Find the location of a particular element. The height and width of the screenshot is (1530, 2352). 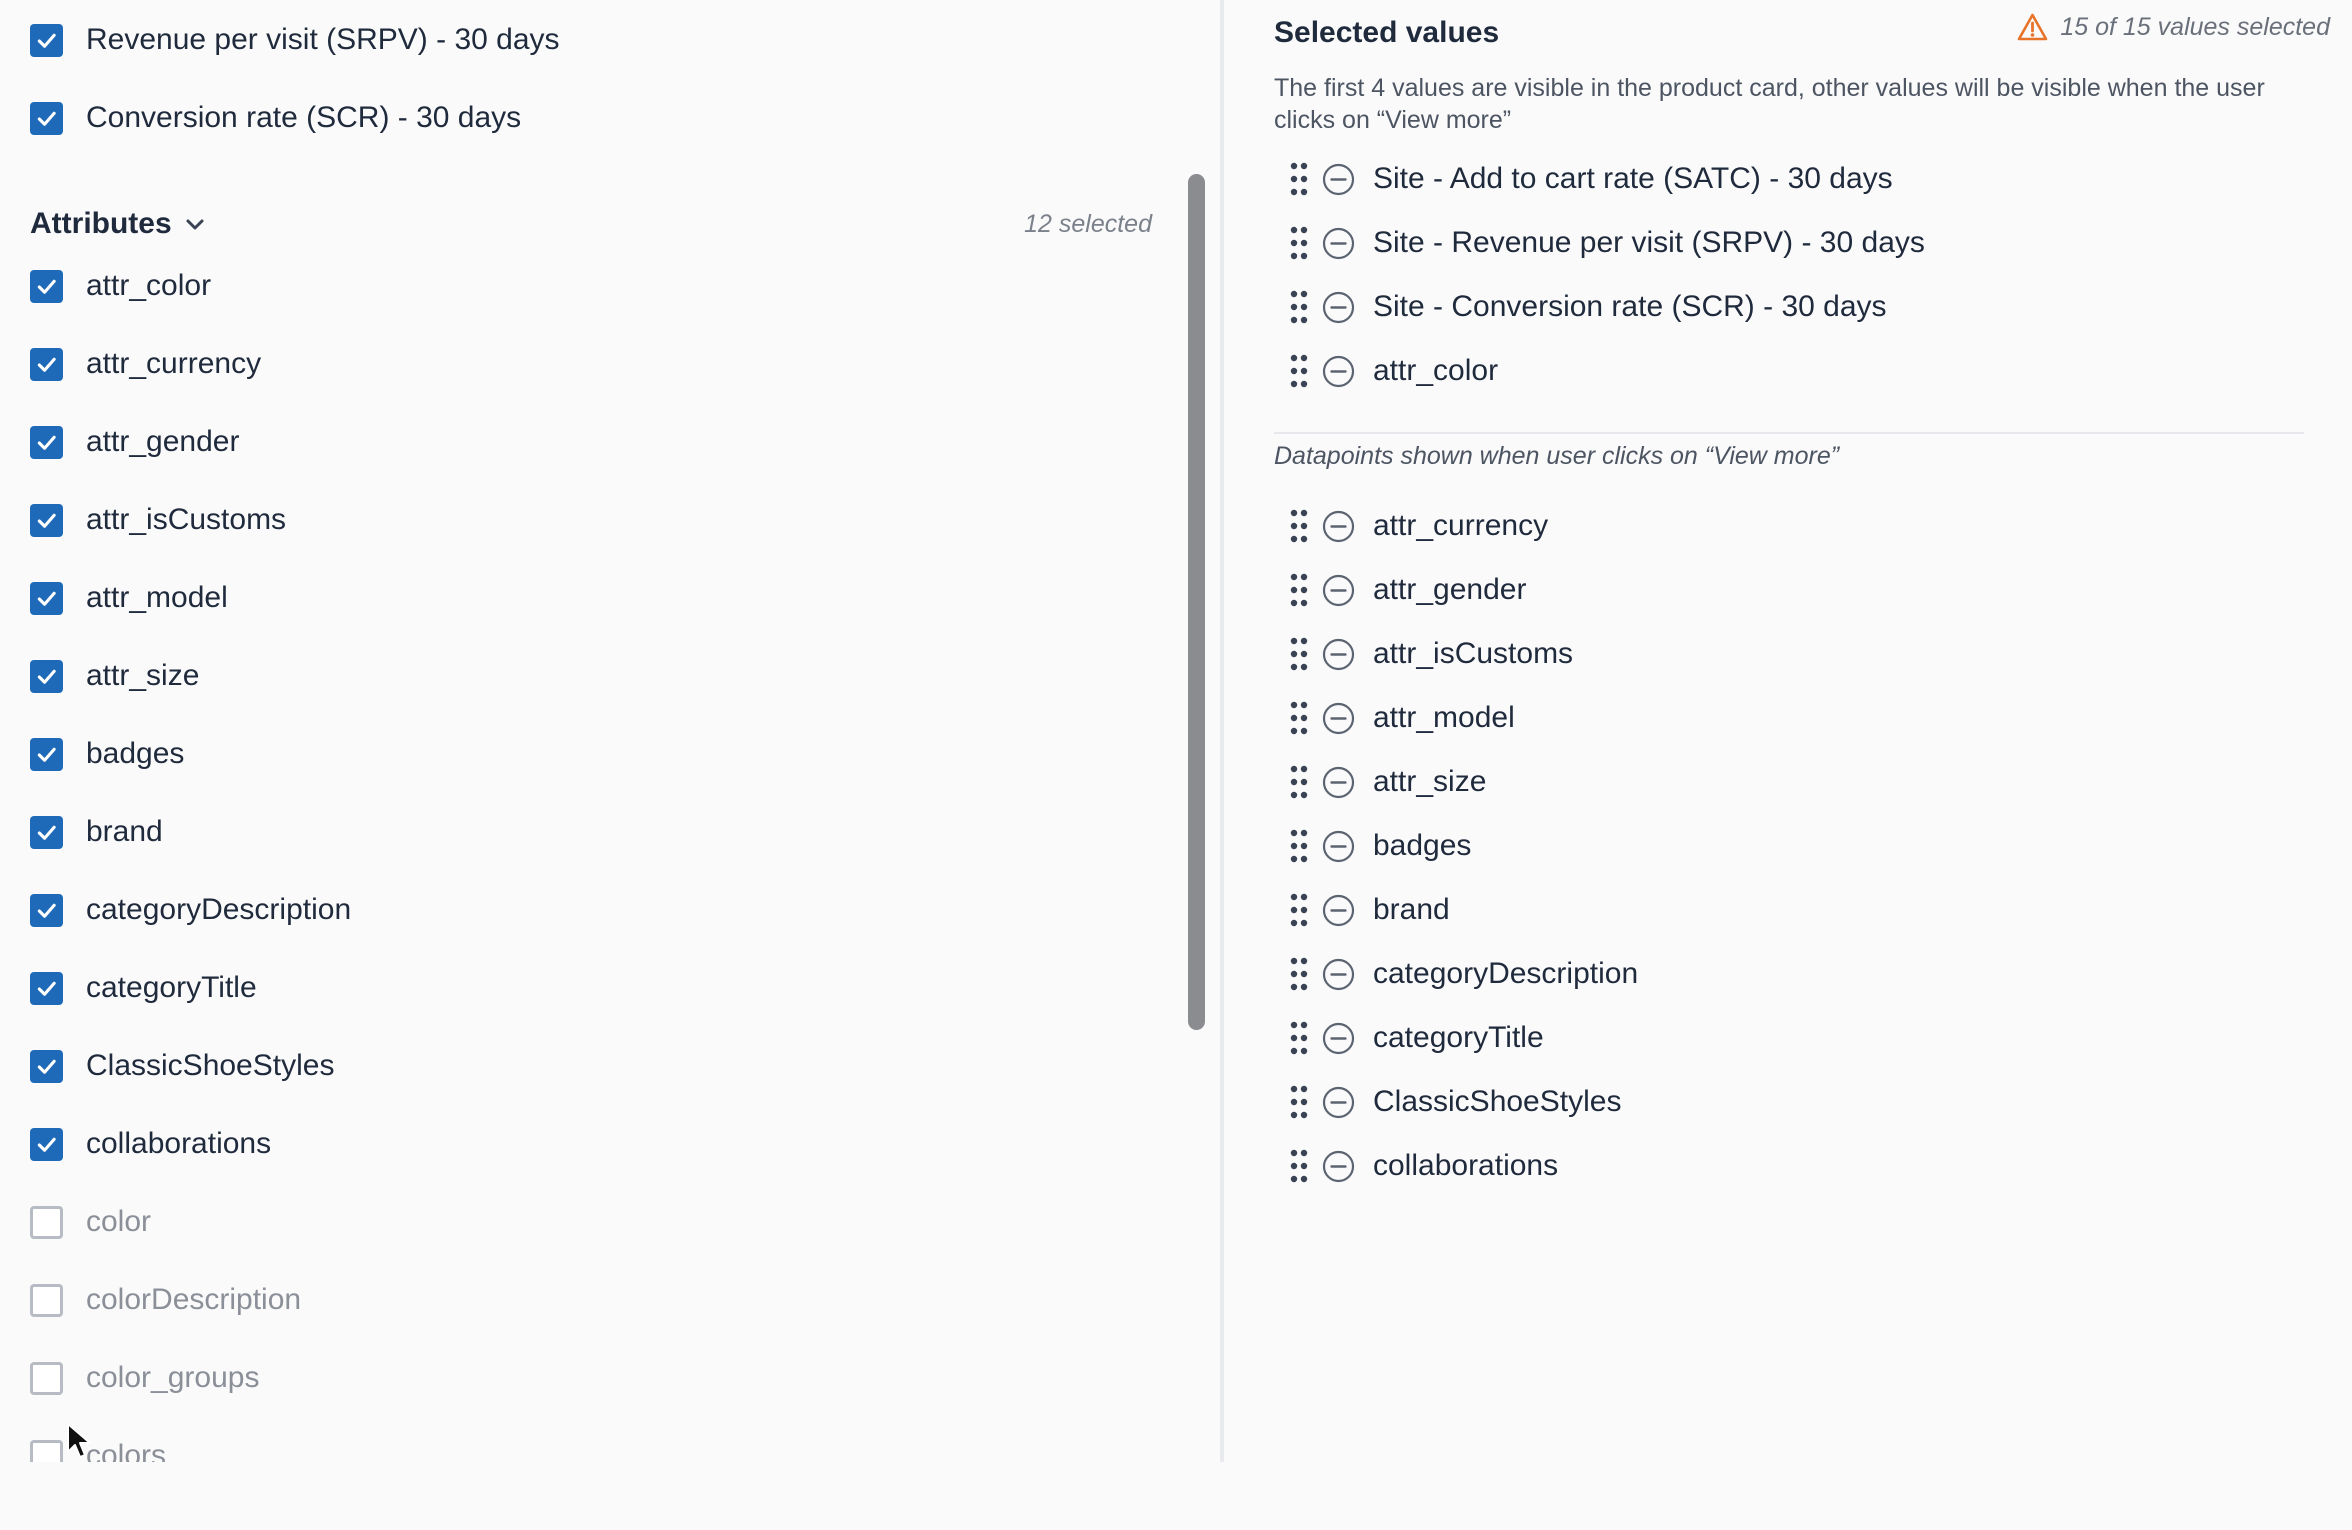

selected-value-label: brand is located at coordinates (1411, 909).